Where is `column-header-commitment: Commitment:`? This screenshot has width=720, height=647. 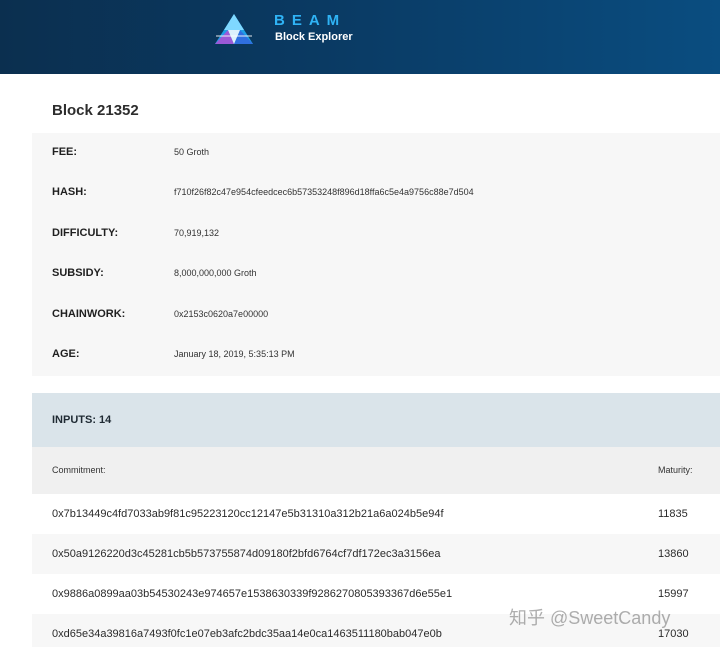
column-header-commitment: Commitment: is located at coordinates (79, 470).